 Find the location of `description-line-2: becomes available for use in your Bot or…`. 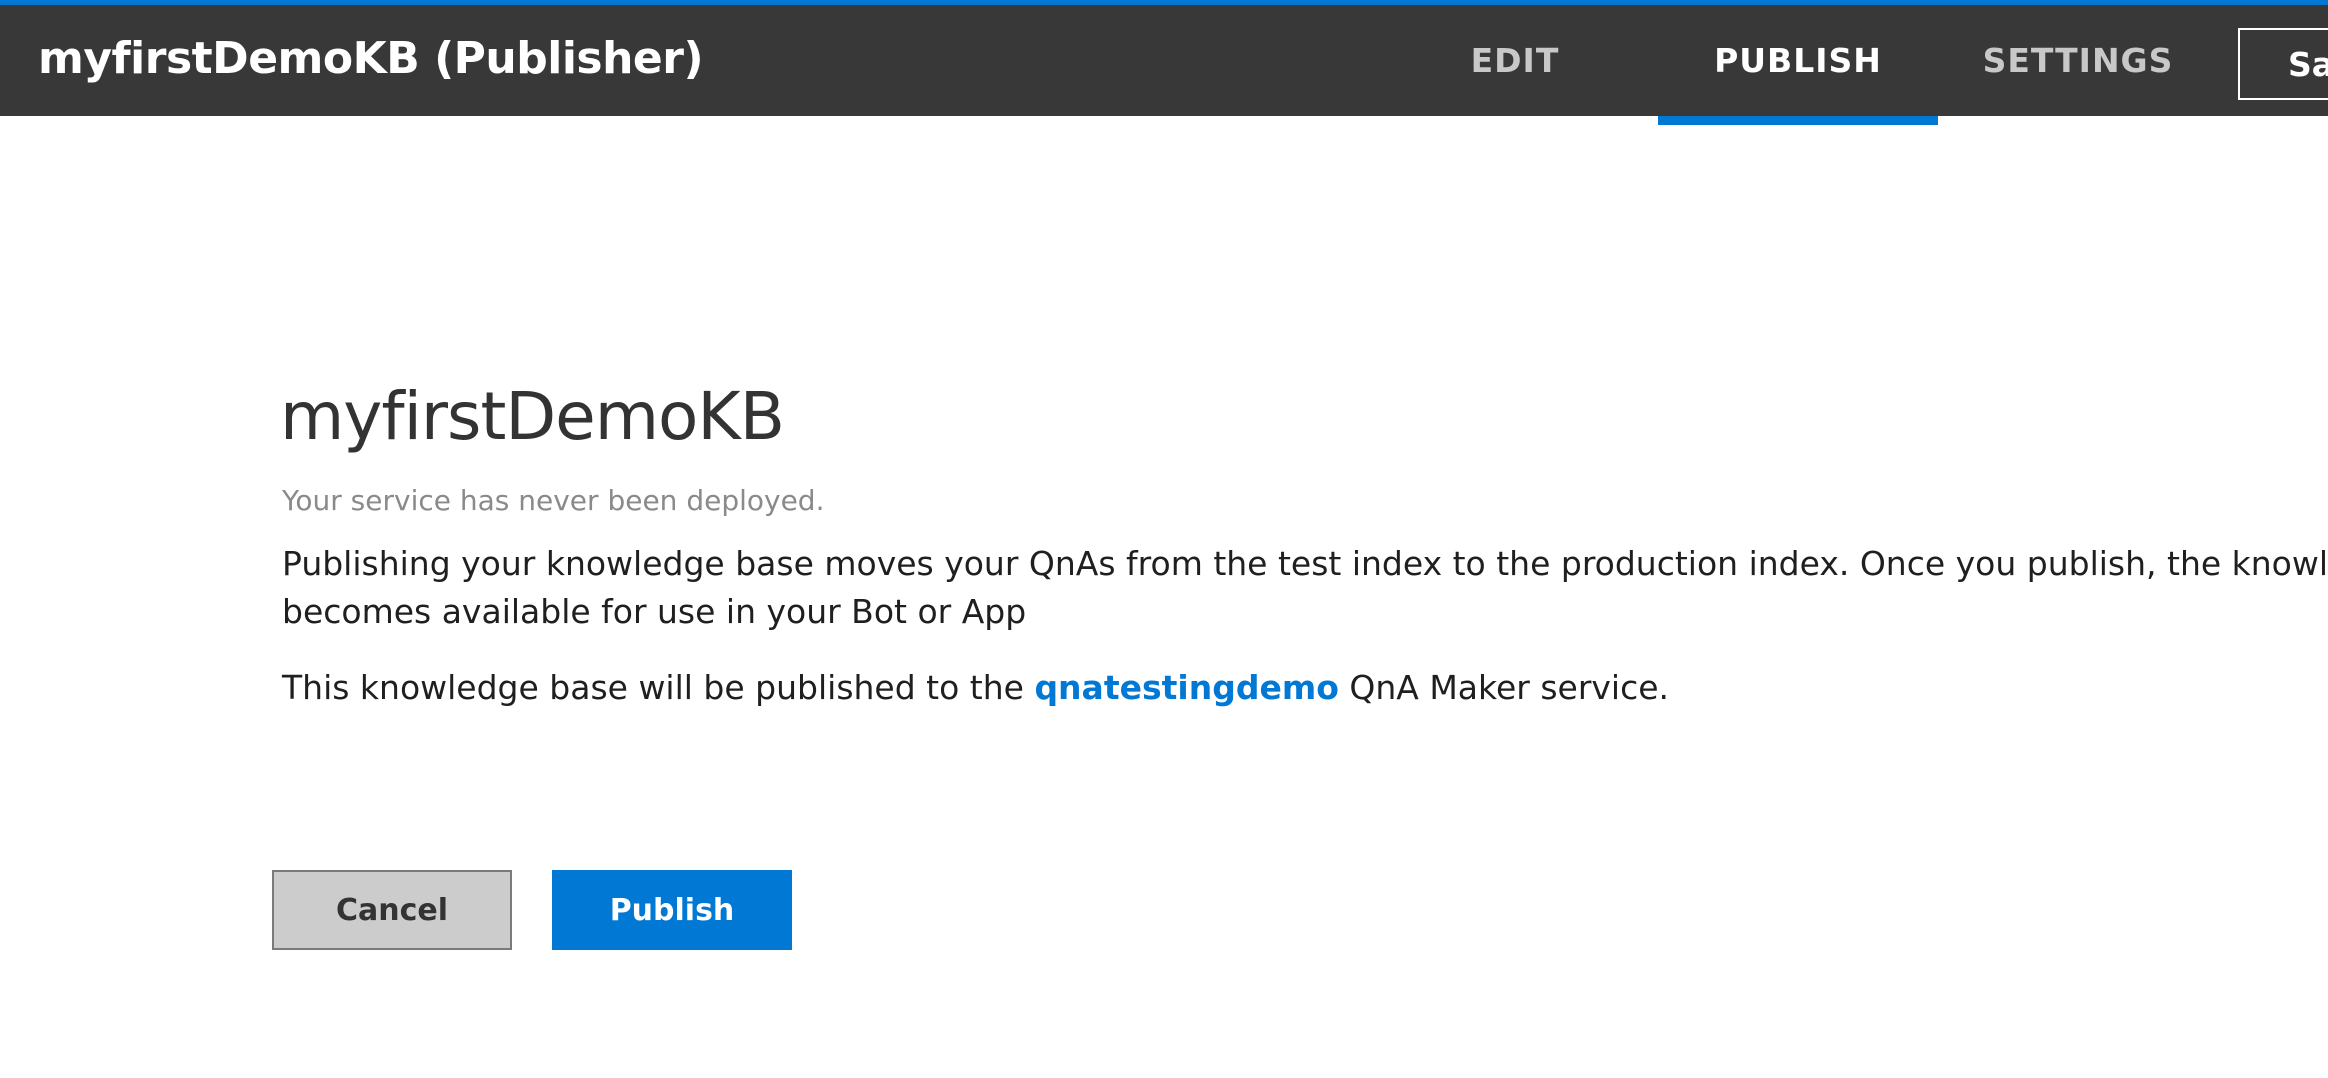

description-line-2: becomes available for use in your Bot or… is located at coordinates (654, 611).